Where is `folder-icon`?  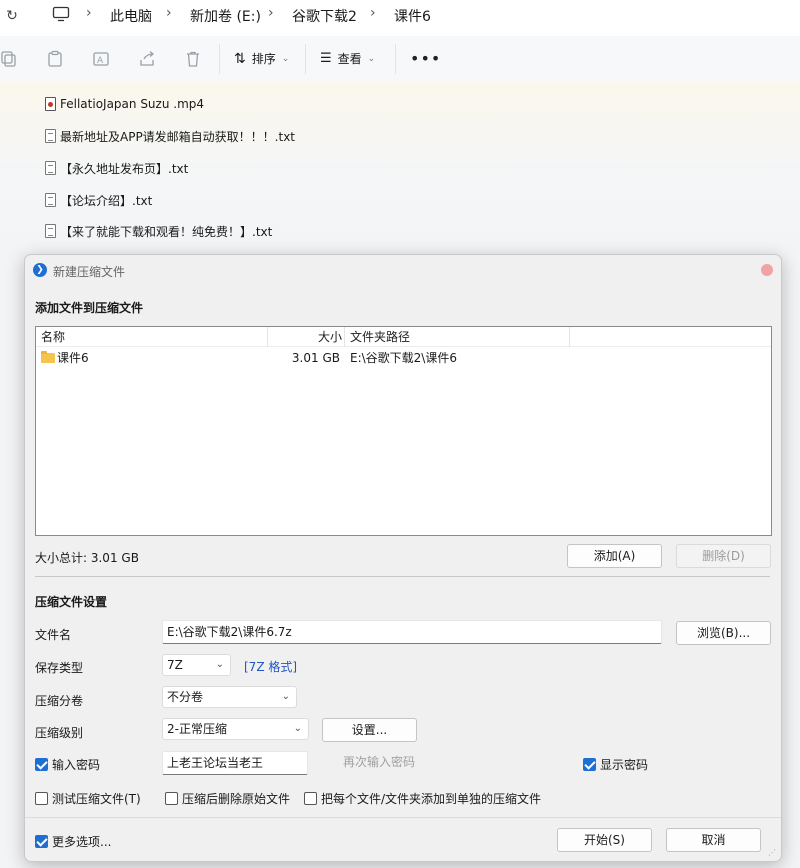
folder-icon is located at coordinates (48, 357).